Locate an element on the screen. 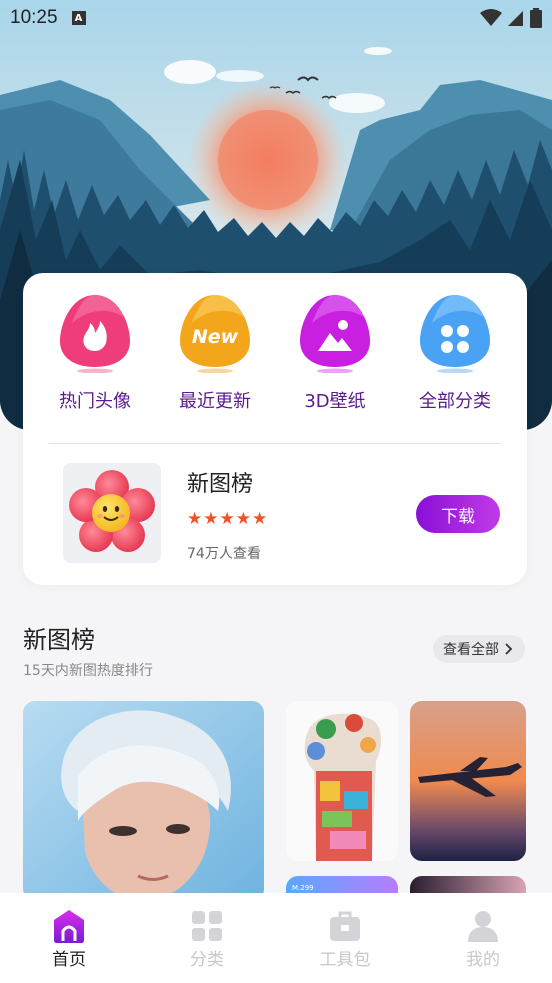  section-title: 新图榜 is located at coordinates (59, 640).